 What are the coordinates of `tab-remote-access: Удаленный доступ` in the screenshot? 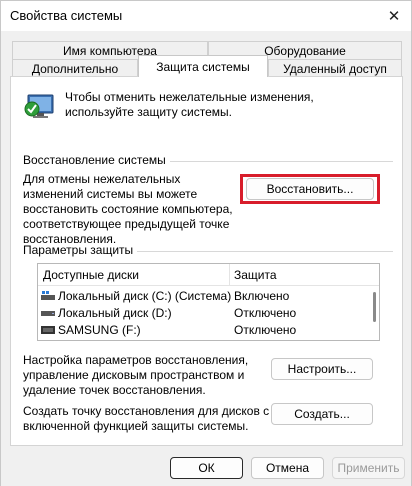 It's located at (335, 68).